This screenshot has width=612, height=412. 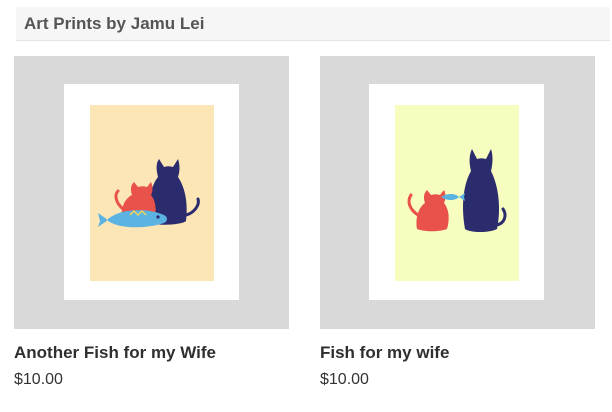 I want to click on section-title: Art Prints by Jamu Lei, so click(x=114, y=23).